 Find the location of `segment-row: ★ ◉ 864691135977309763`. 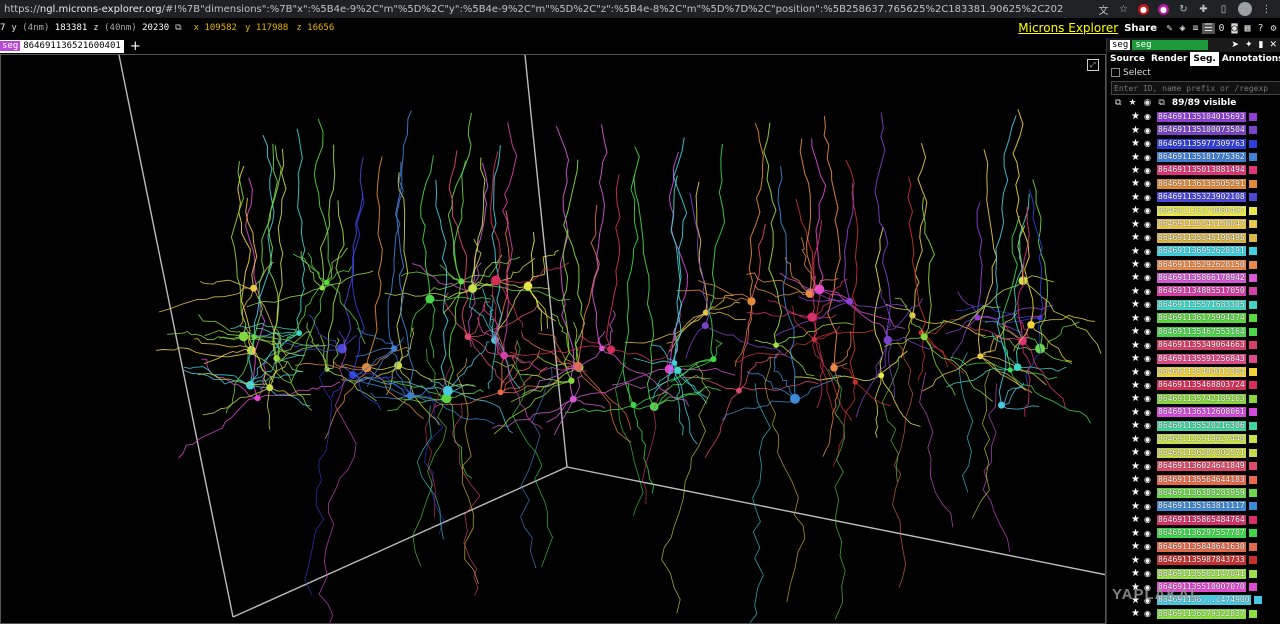

segment-row: ★ ◉ 864691135977309763 is located at coordinates (1193, 143).